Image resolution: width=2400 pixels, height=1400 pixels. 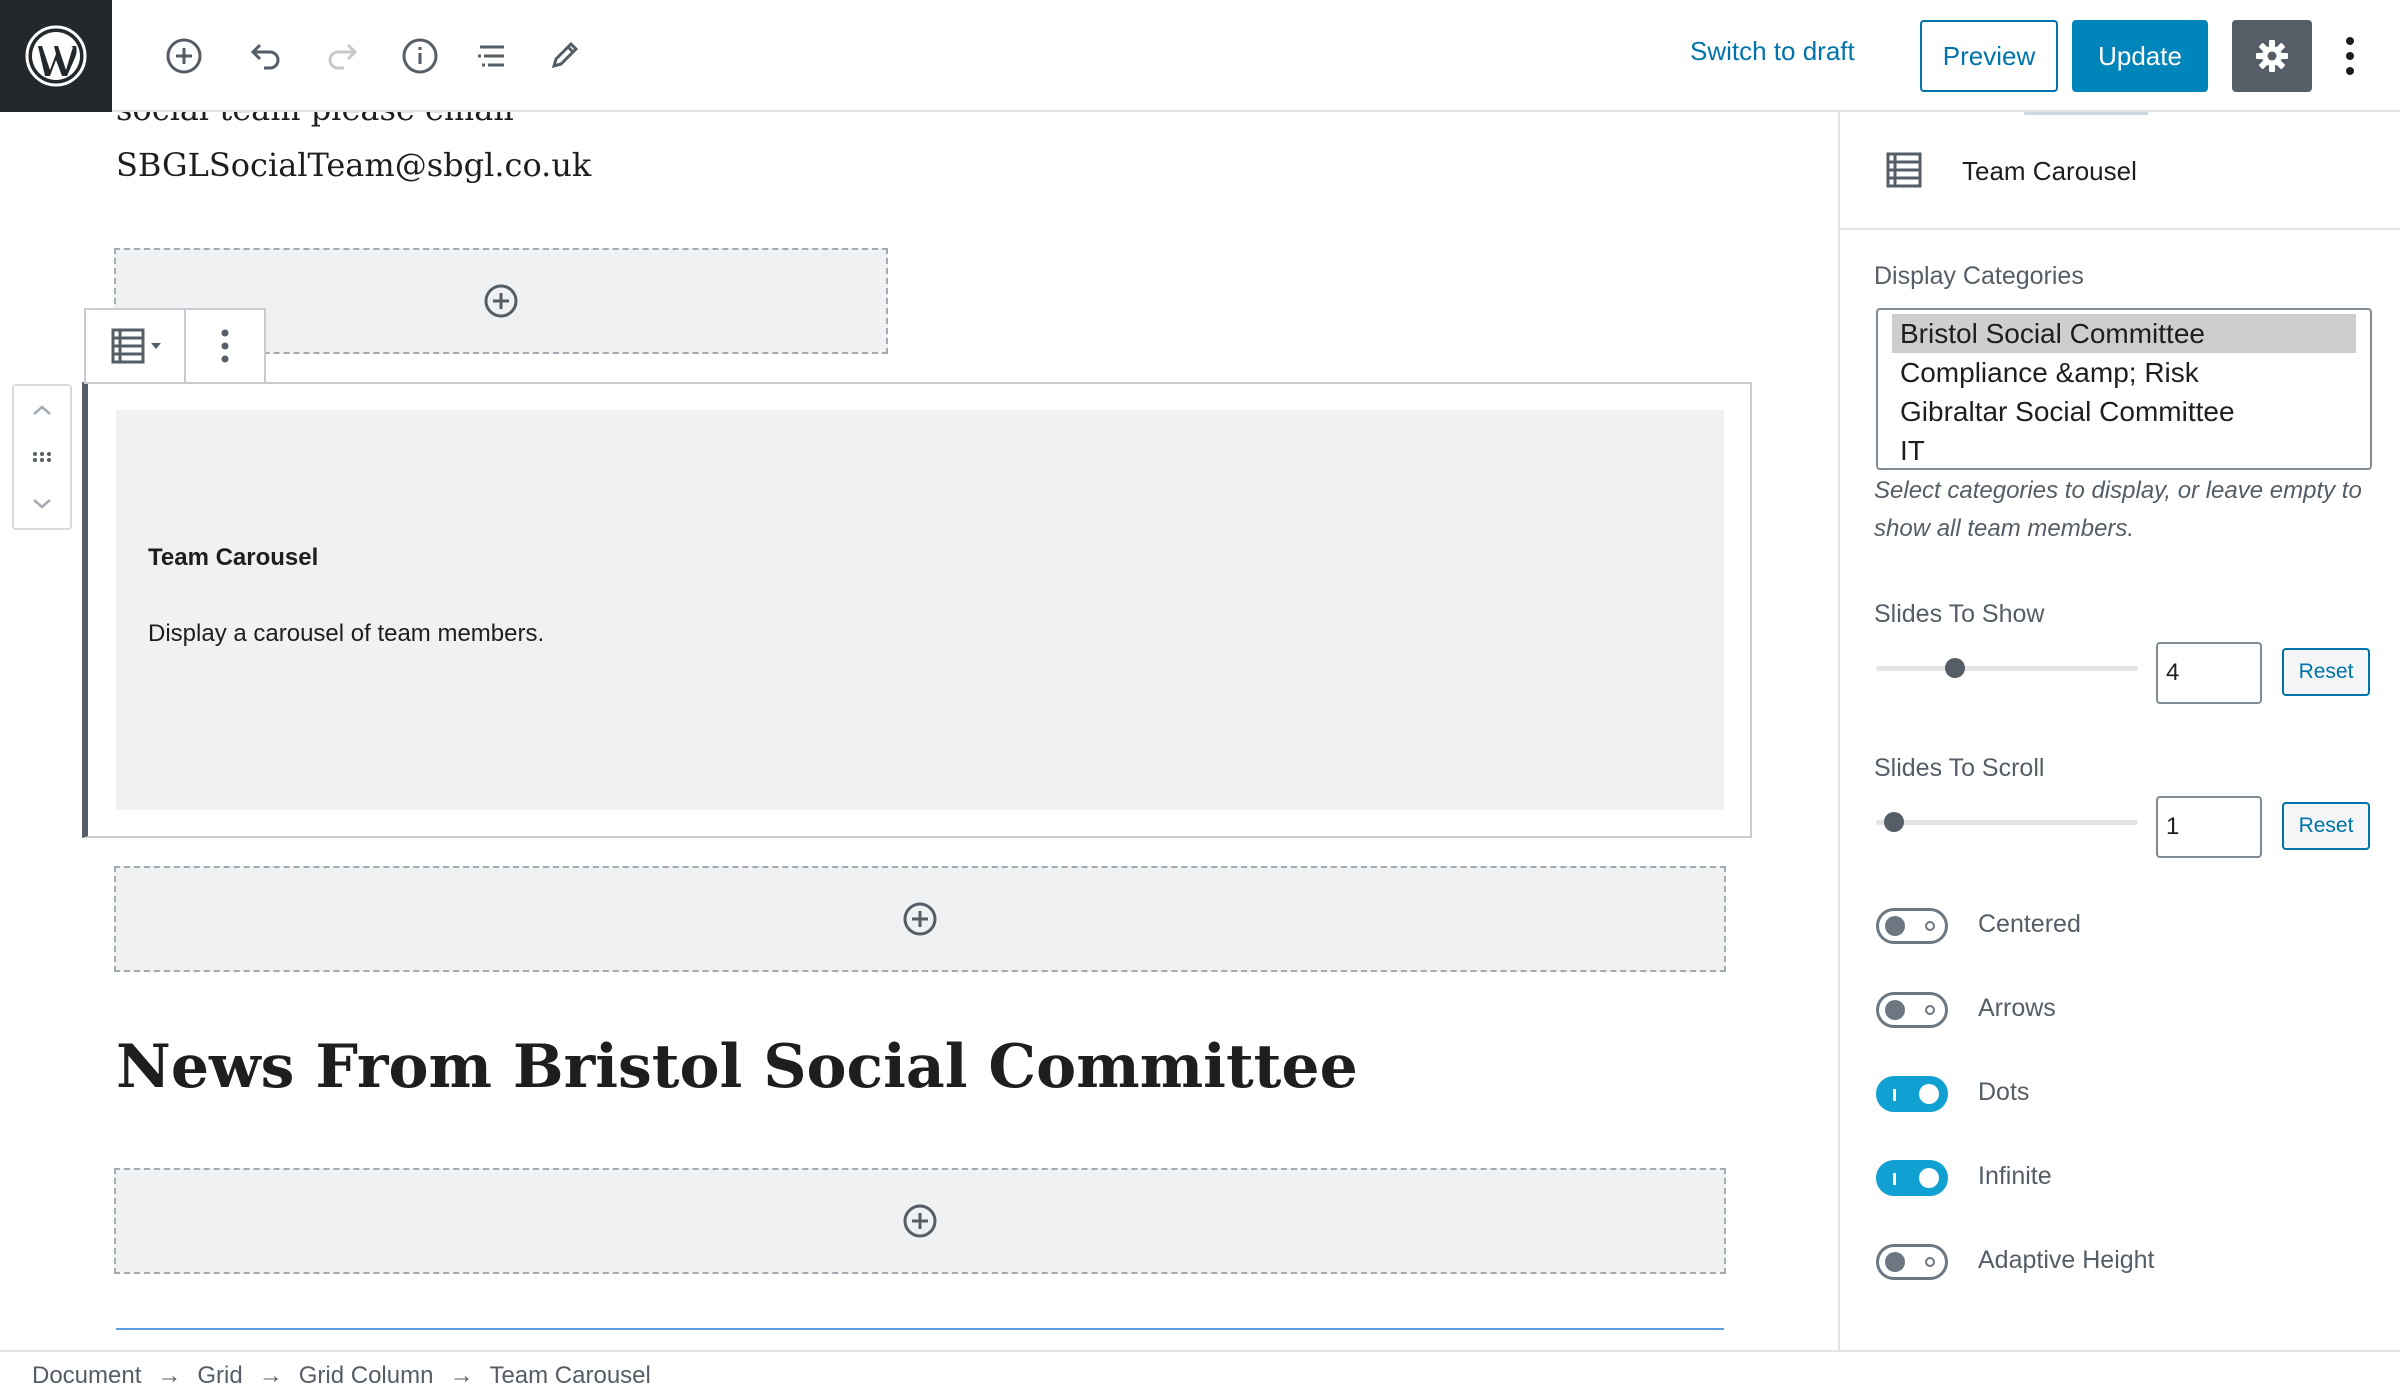 What do you see at coordinates (1959, 614) in the screenshot?
I see `slides-to-show-label: Slides To Show` at bounding box center [1959, 614].